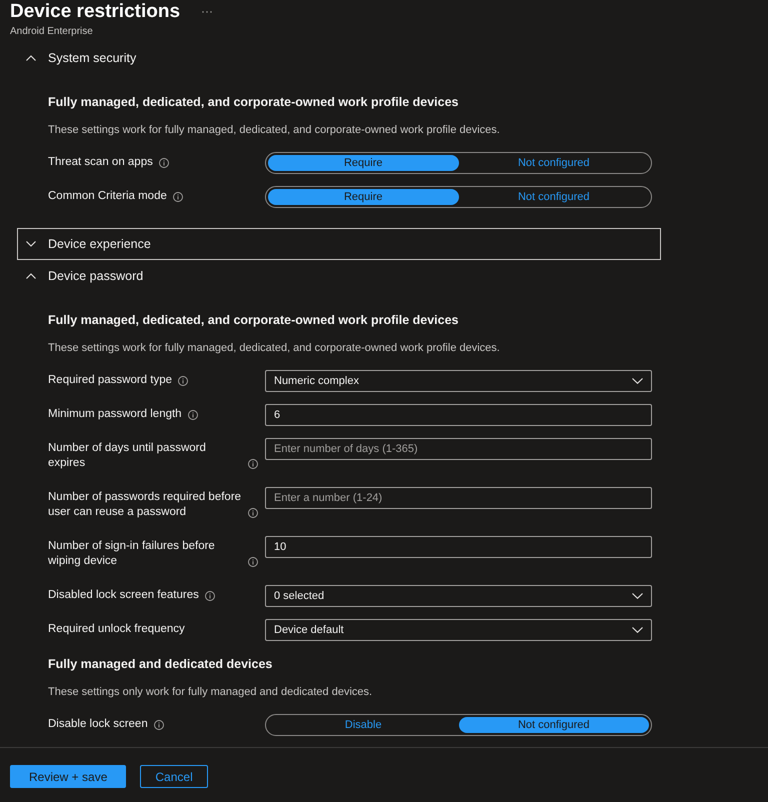 The width and height of the screenshot is (768, 802). Describe the element at coordinates (116, 629) in the screenshot. I see `setting-label: Required unlock frequency` at that location.